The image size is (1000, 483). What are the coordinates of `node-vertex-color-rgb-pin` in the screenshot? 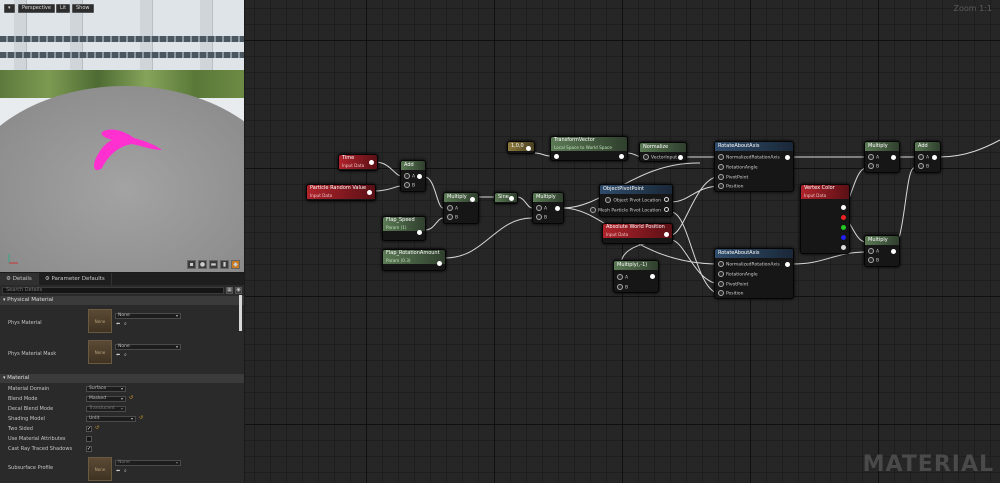 It's located at (843, 207).